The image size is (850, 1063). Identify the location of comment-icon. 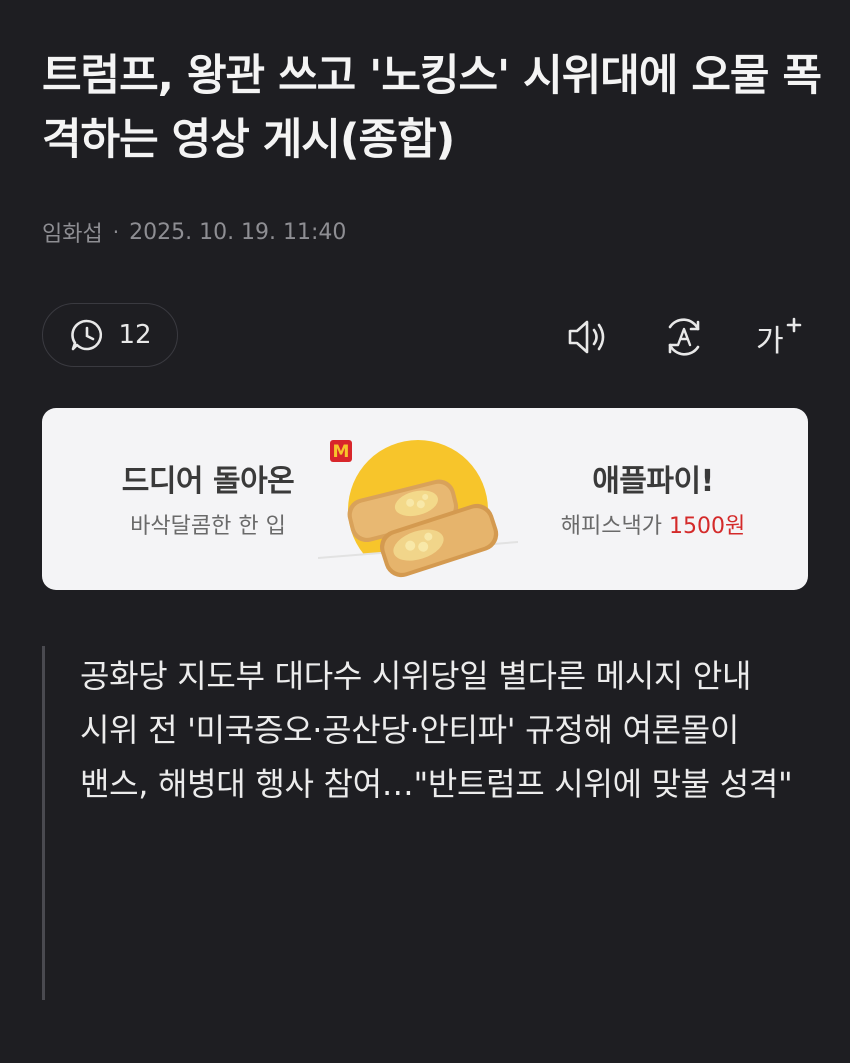
(87, 335).